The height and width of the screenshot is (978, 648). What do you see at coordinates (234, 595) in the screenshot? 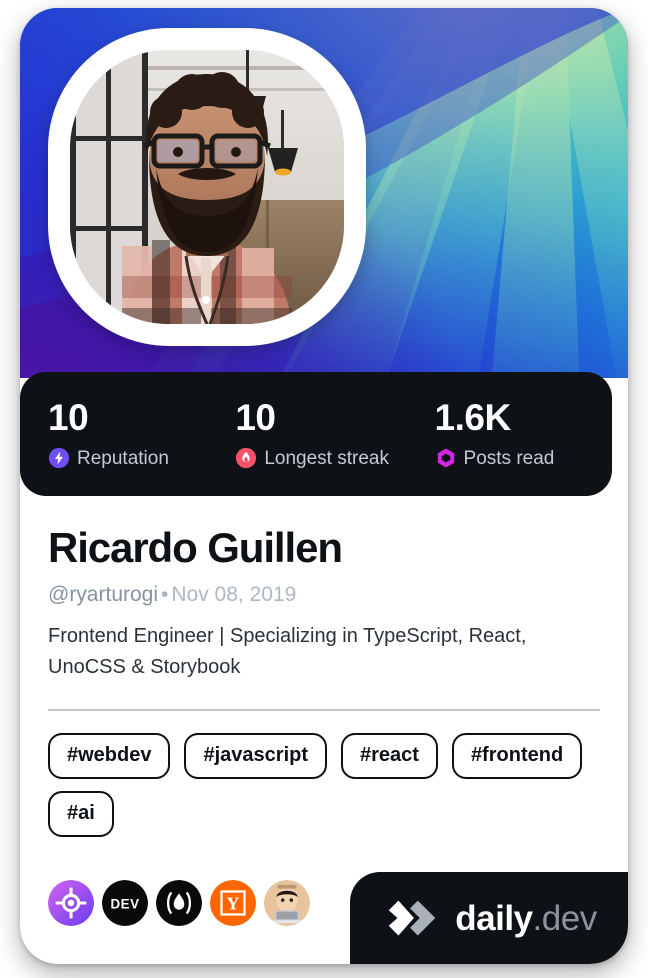
I see `joined-date: Nov 08, 2019` at bounding box center [234, 595].